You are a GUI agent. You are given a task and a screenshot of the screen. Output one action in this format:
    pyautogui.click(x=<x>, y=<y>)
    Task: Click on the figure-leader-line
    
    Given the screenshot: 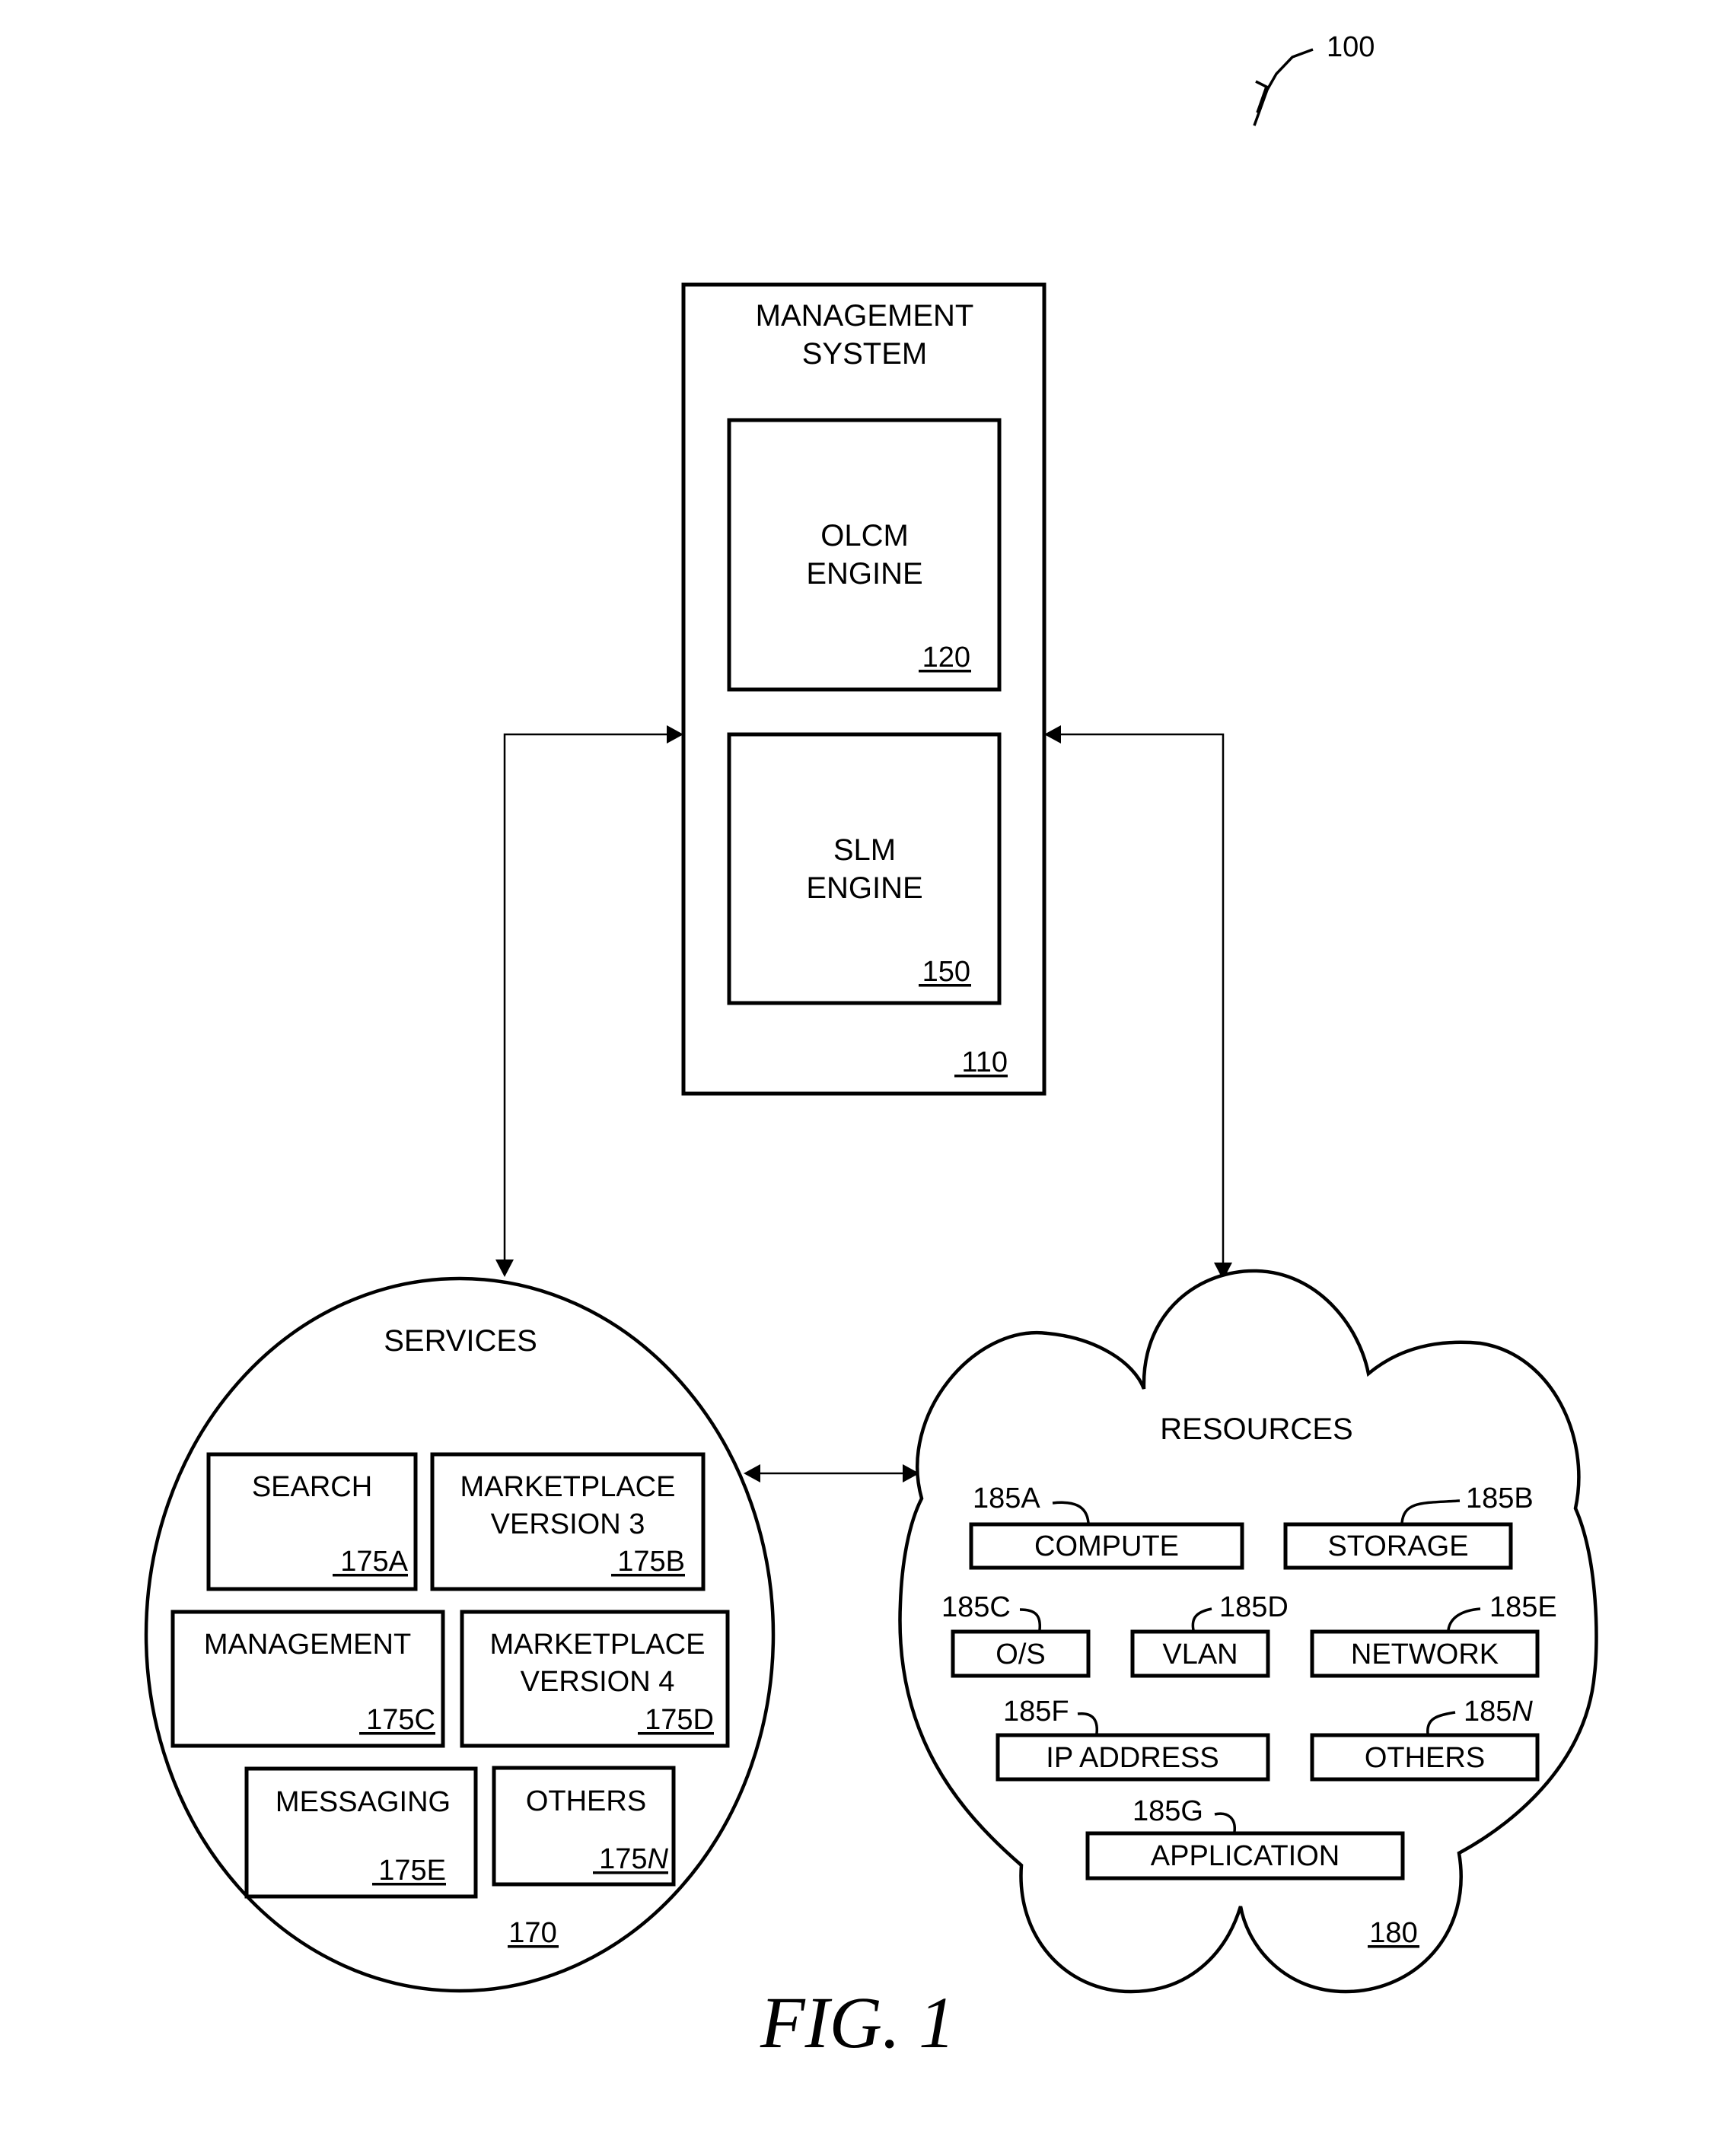 What is the action you would take?
    pyautogui.click(x=1283, y=87)
    